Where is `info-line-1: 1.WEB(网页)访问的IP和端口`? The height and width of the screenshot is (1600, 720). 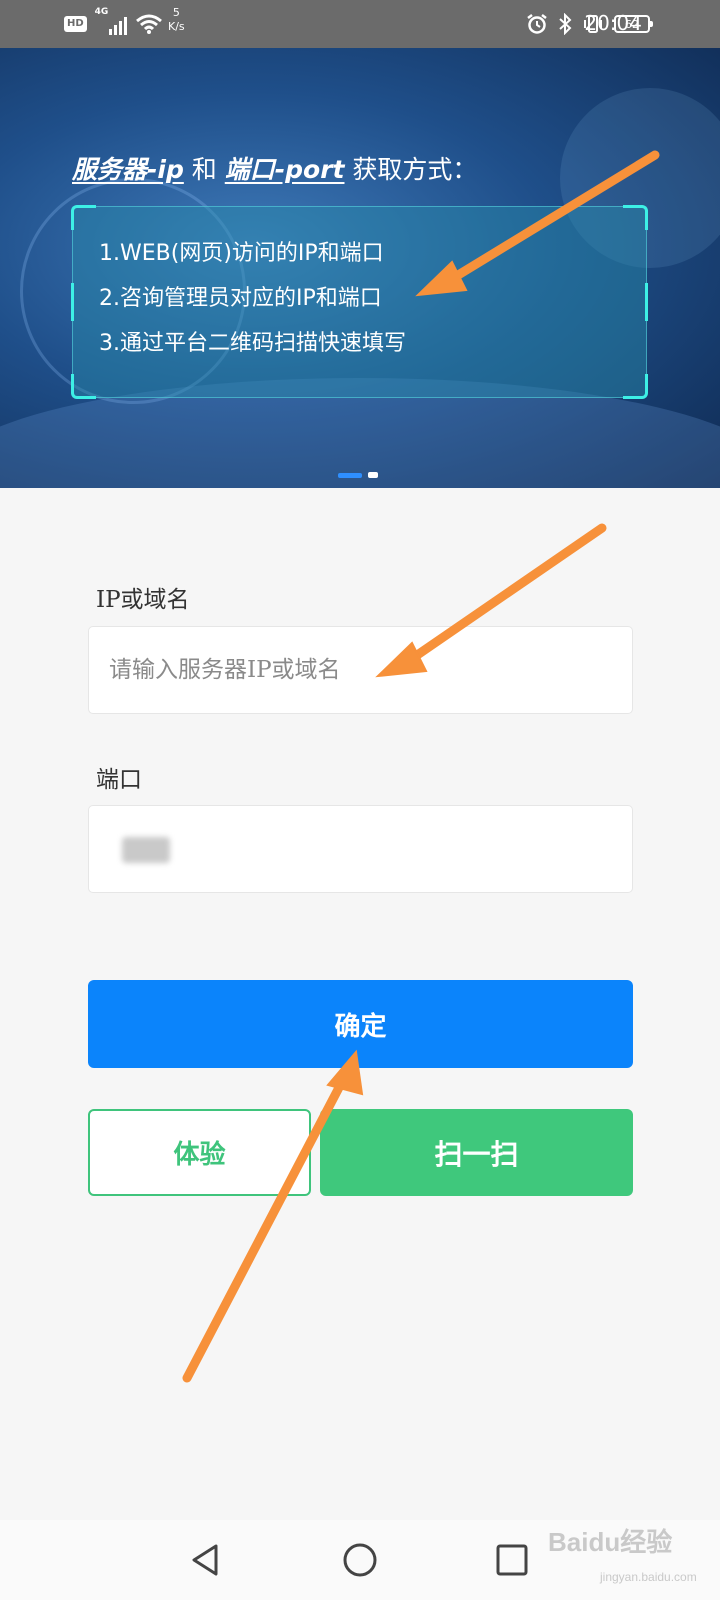
info-line-1: 1.WEB(网页)访问的IP和端口 is located at coordinates (241, 253).